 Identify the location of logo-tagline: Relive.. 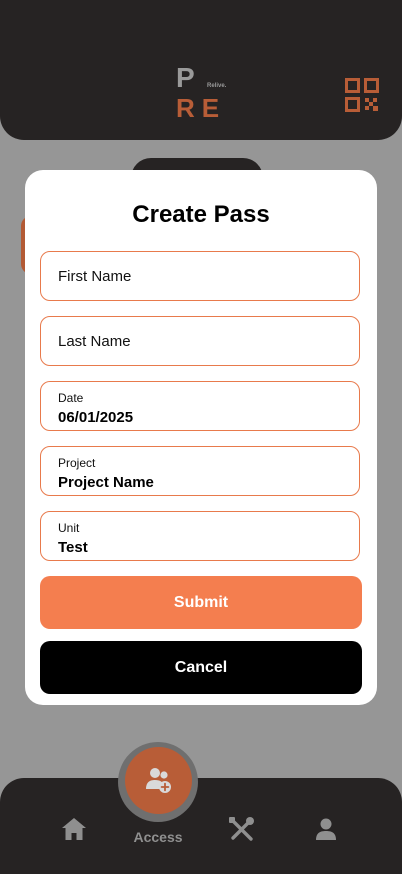
(217, 86).